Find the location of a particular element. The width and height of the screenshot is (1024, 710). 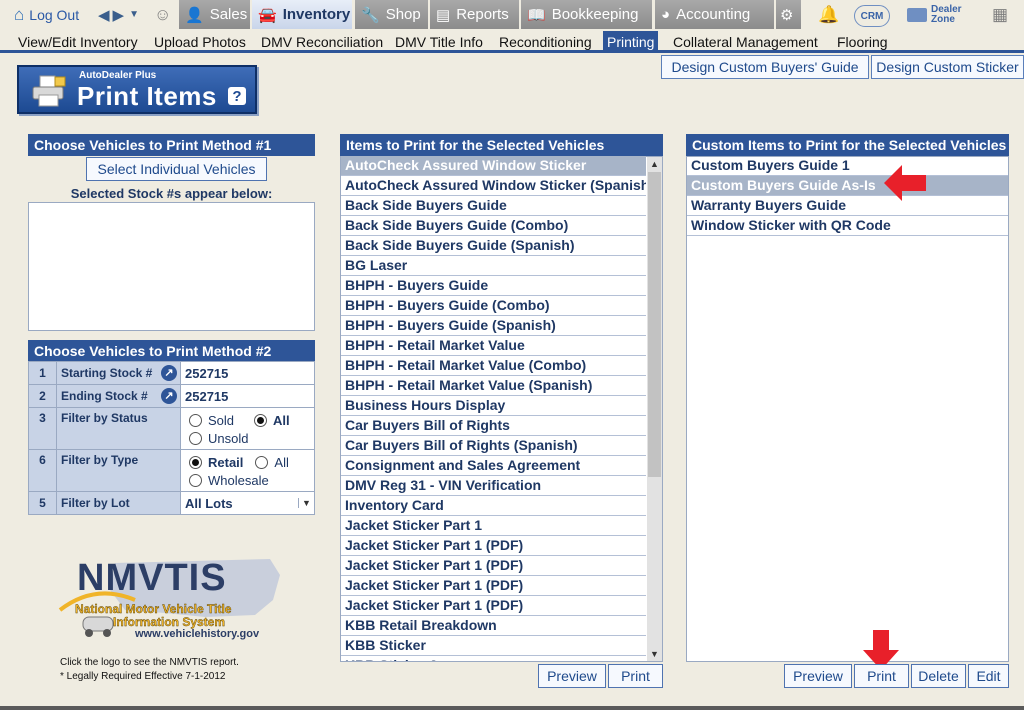

history-nav: ◀ ▶ ▼ is located at coordinates (119, 14).